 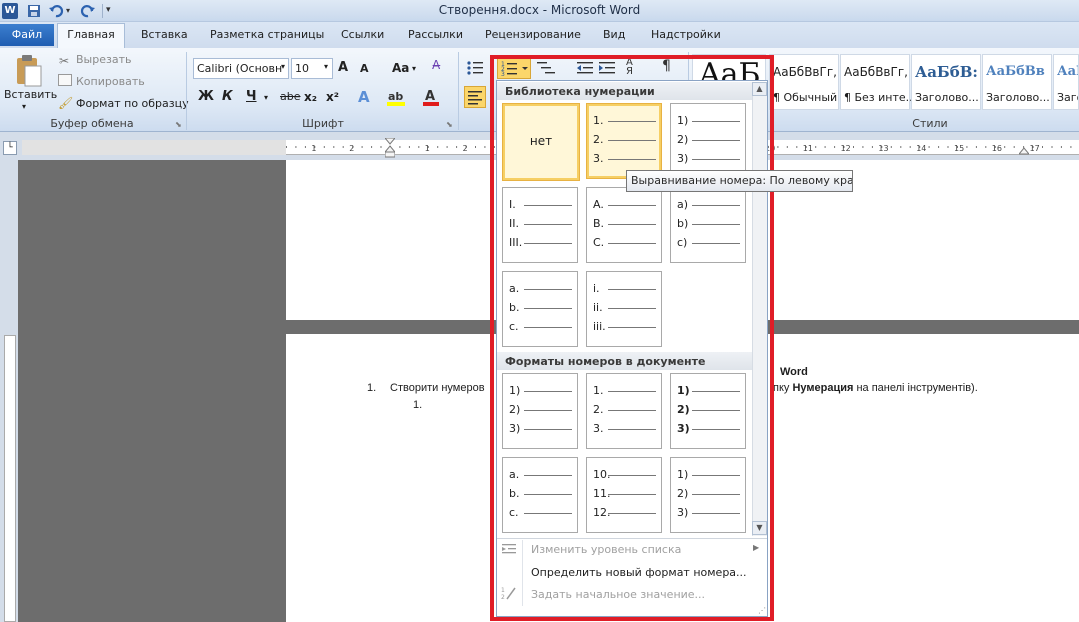 What do you see at coordinates (959, 148) in the screenshot?
I see `ruler-label: 15` at bounding box center [959, 148].